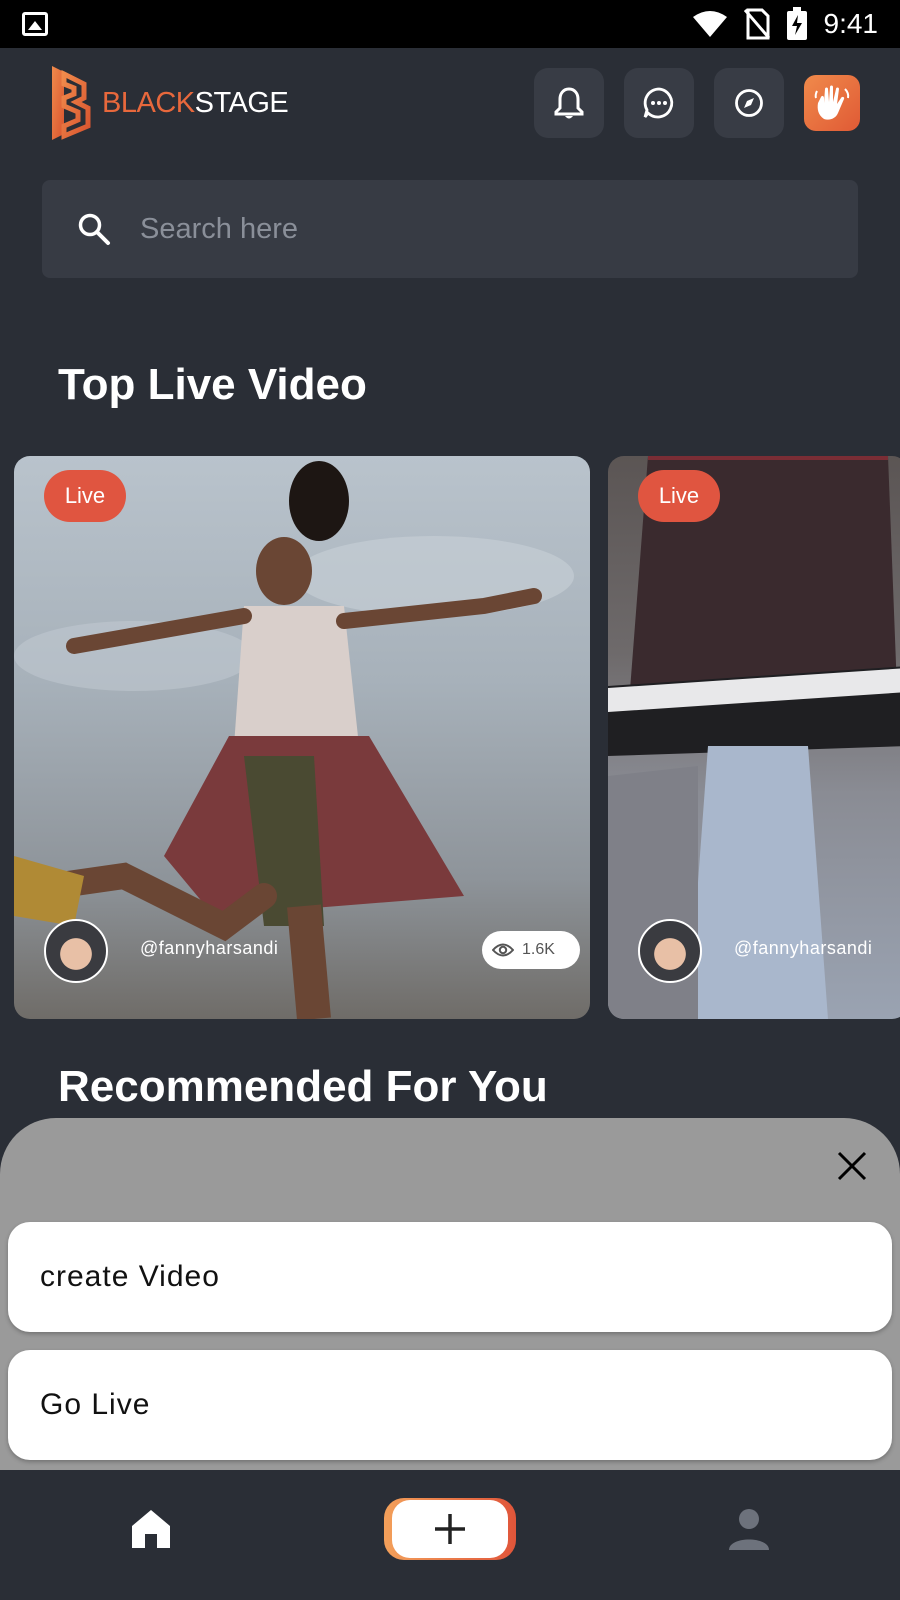 The height and width of the screenshot is (1600, 900). I want to click on card-divider, so click(599, 737).